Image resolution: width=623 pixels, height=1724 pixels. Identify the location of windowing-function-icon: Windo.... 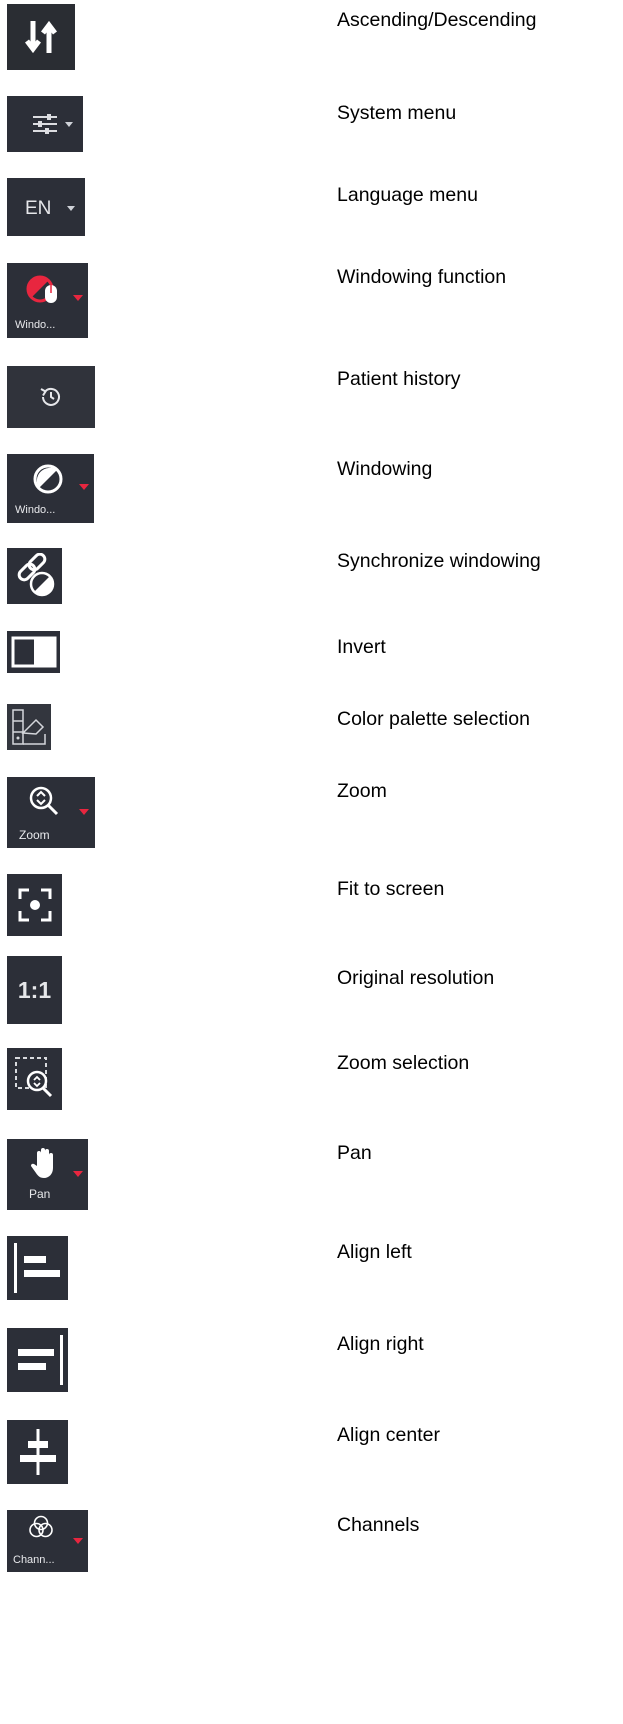
(47, 300).